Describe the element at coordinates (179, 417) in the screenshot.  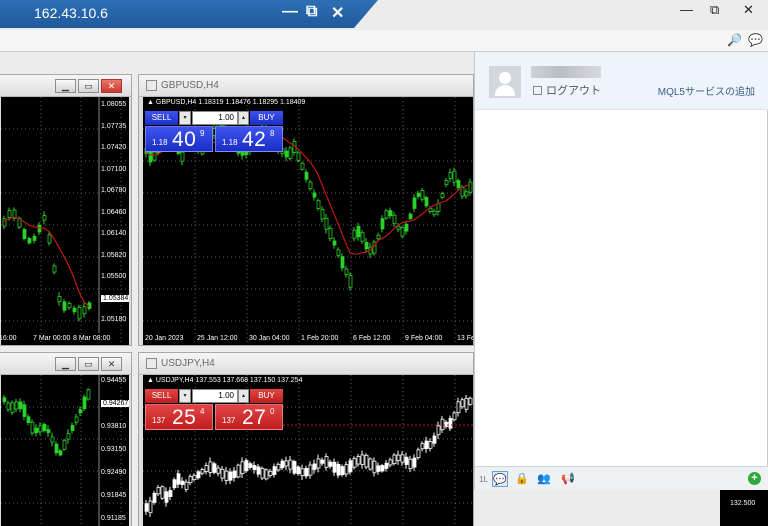
I see `bid-price-button: 137 25 4` at that location.